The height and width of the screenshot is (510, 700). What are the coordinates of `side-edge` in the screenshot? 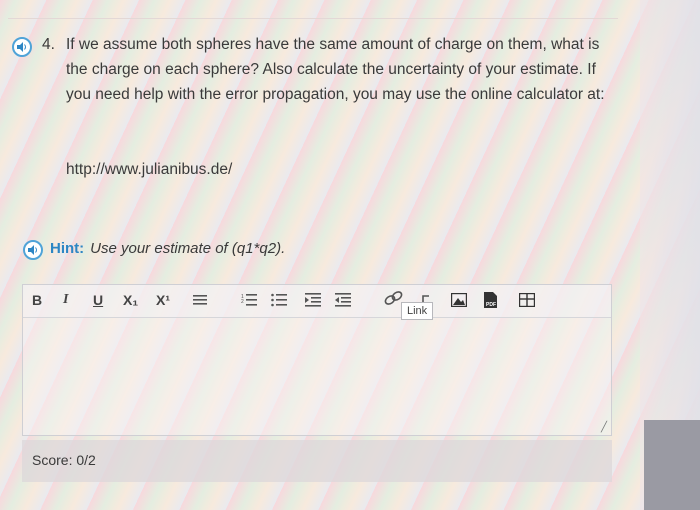 It's located at (672, 465).